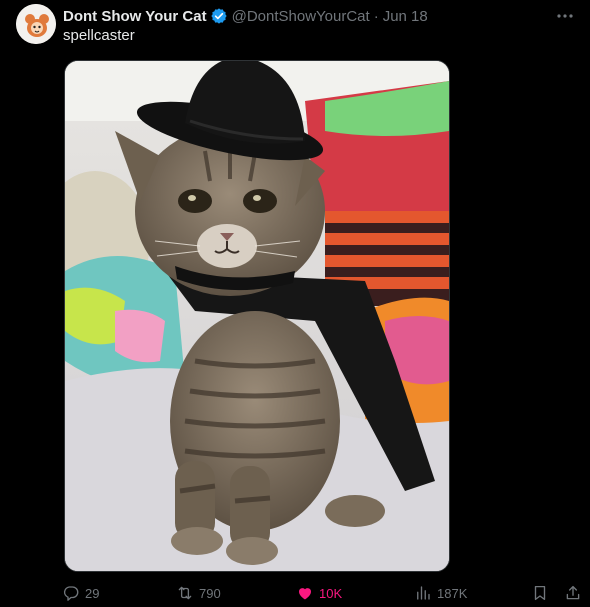 The image size is (590, 607). Describe the element at coordinates (405, 16) in the screenshot. I see `tweet-date: Jun 18` at that location.